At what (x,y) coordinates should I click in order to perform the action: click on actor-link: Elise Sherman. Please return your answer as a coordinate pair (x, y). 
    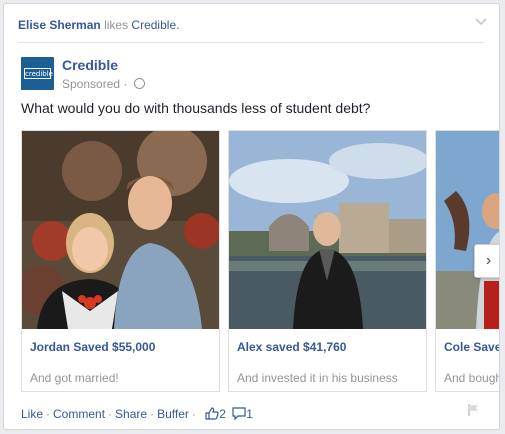
    Looking at the image, I should click on (59, 25).